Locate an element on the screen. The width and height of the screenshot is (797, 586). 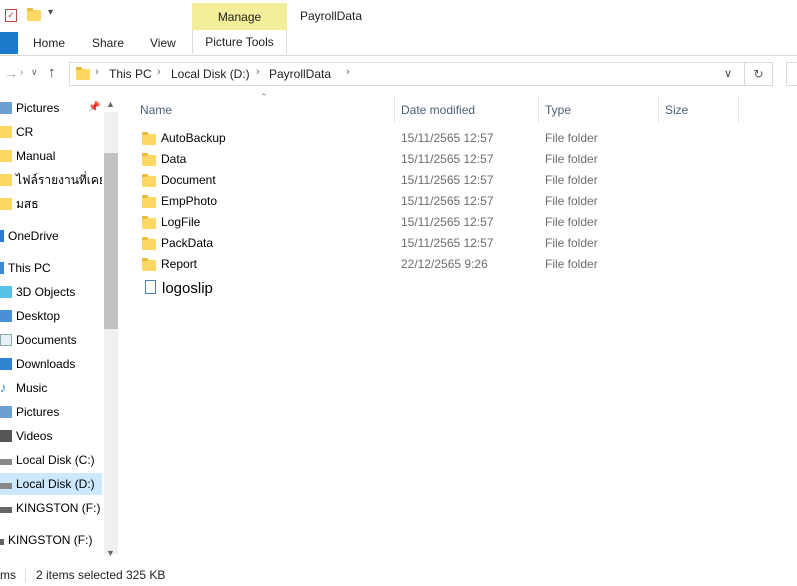
nav-item-documents: Documents is located at coordinates (51, 340).